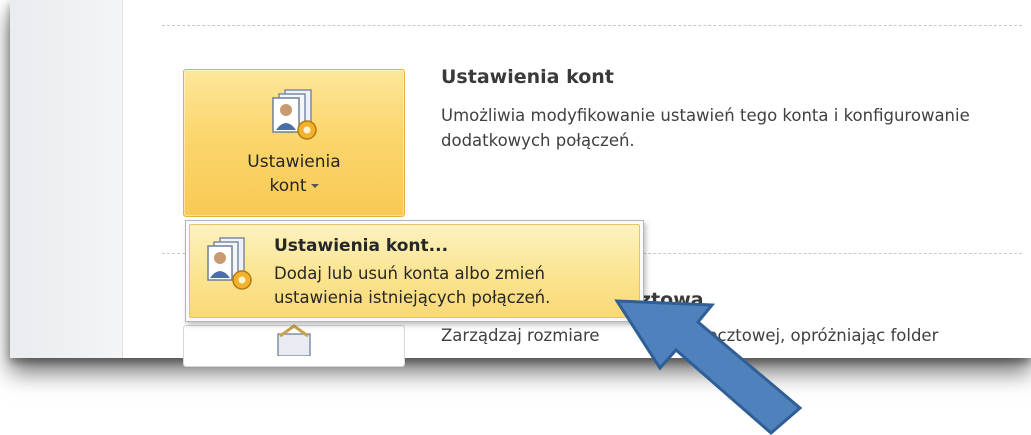 The image size is (1031, 435). What do you see at coordinates (672, 300) in the screenshot?
I see `section2-title: ztową` at bounding box center [672, 300].